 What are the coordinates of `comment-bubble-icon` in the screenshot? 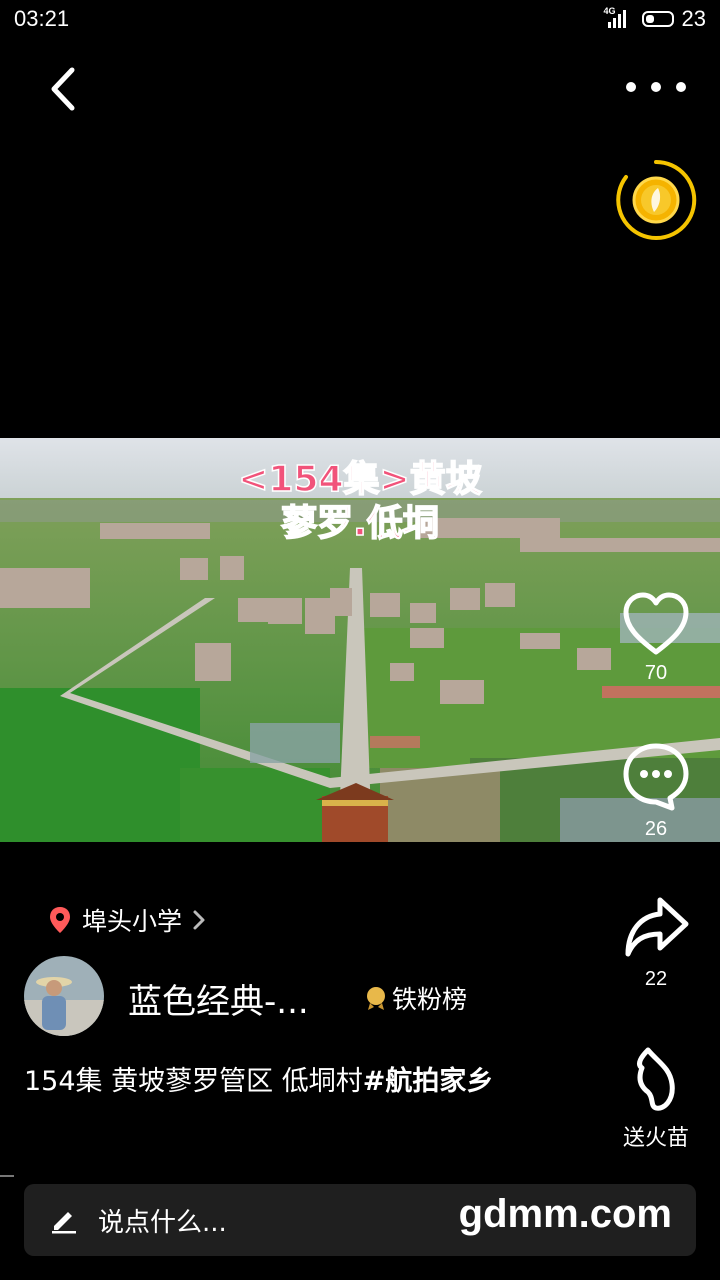 It's located at (656, 777).